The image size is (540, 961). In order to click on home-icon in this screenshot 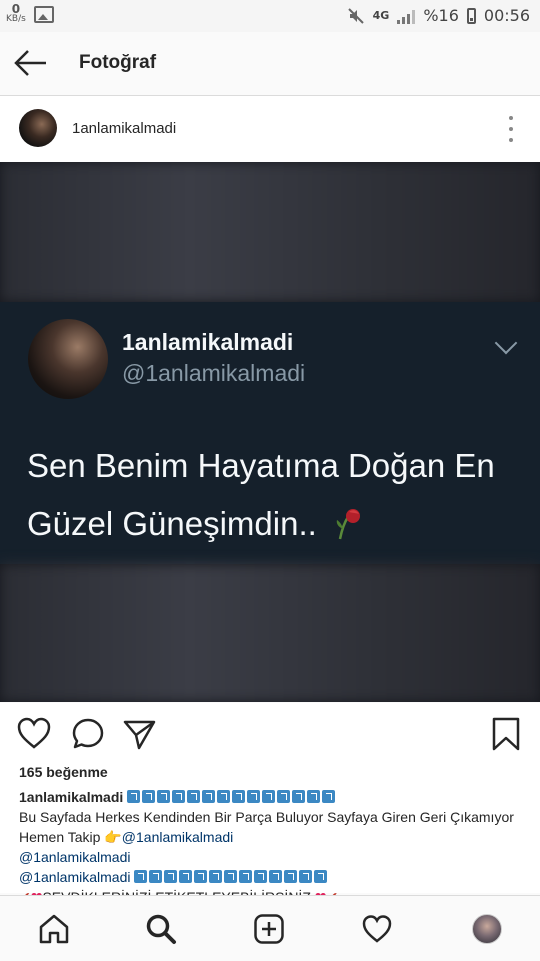, I will do `click(54, 929)`.